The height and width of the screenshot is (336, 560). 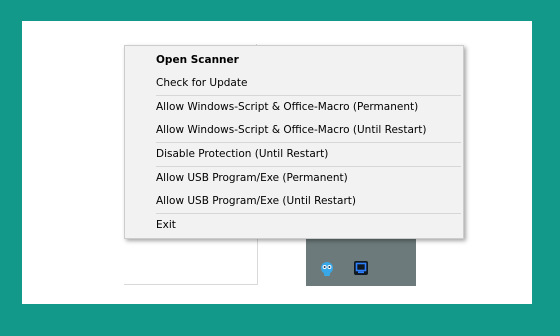 What do you see at coordinates (294, 178) in the screenshot?
I see `menu-item-allow-usb-program-exe-permanent: Allow USB Program/Exe (Permanent)` at bounding box center [294, 178].